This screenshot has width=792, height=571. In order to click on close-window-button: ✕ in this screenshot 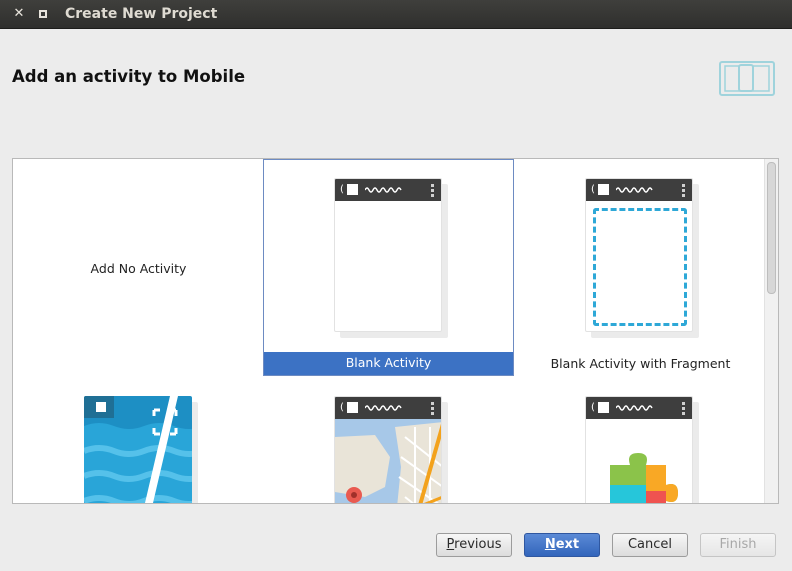, I will do `click(19, 14)`.